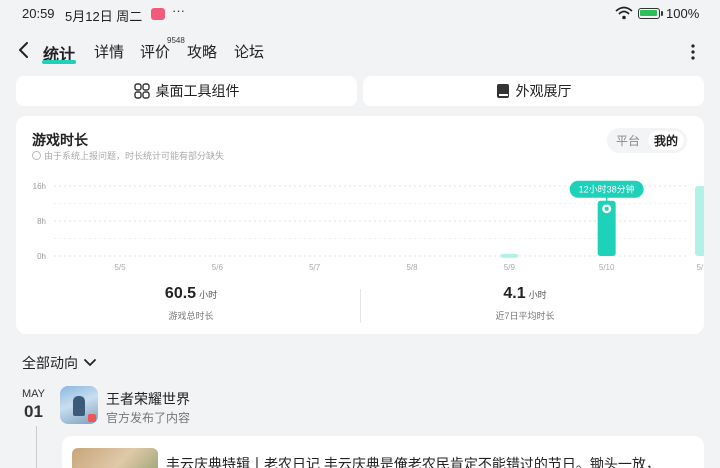 This screenshot has height=468, width=720. What do you see at coordinates (148, 399) in the screenshot?
I see `game-name: 王者荣耀世界` at bounding box center [148, 399].